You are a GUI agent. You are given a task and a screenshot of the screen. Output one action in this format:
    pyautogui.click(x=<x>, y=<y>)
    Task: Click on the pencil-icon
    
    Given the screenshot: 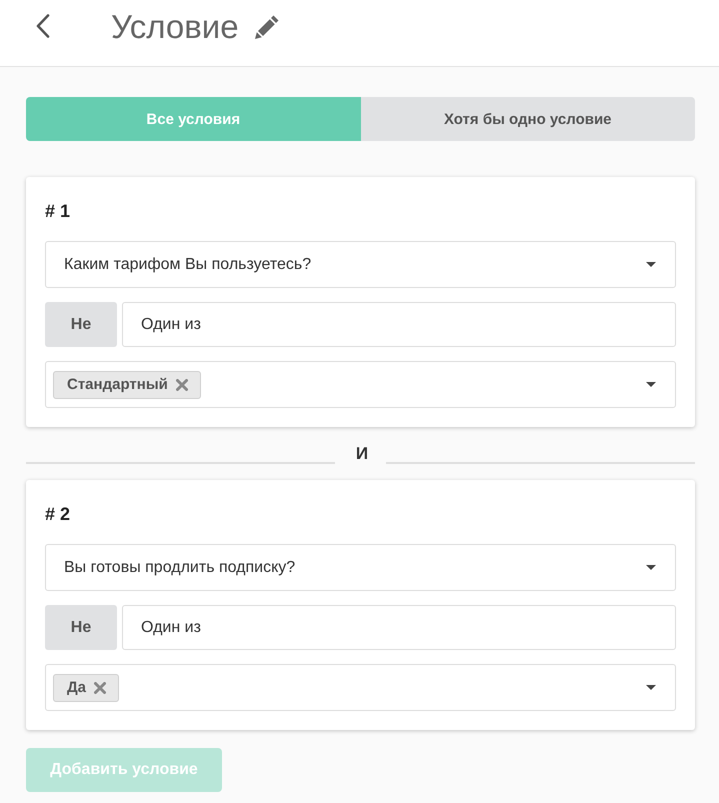 What is the action you would take?
    pyautogui.click(x=267, y=27)
    